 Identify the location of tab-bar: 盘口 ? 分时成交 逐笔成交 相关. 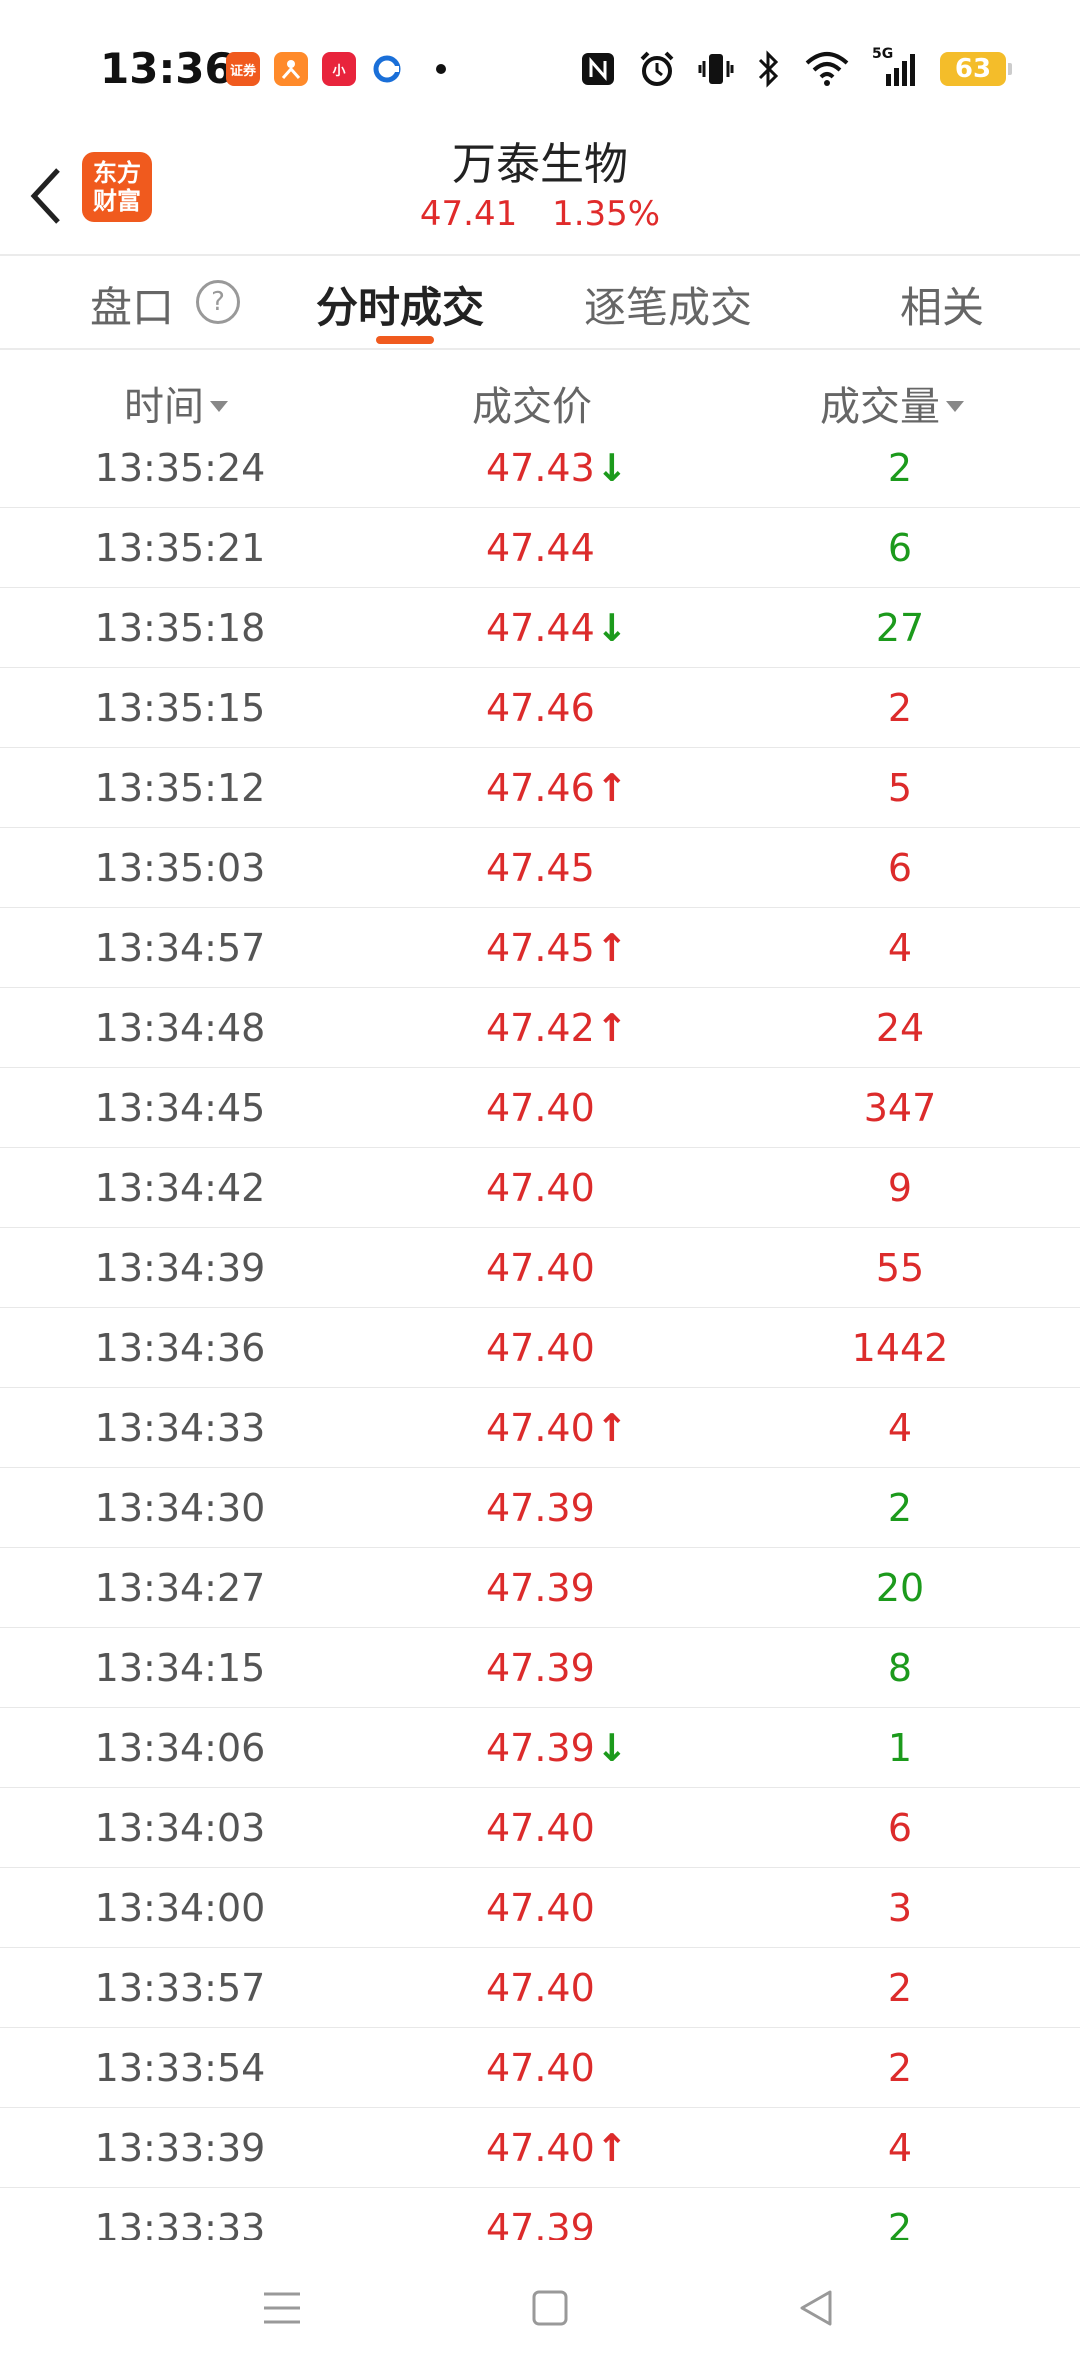
(540, 303).